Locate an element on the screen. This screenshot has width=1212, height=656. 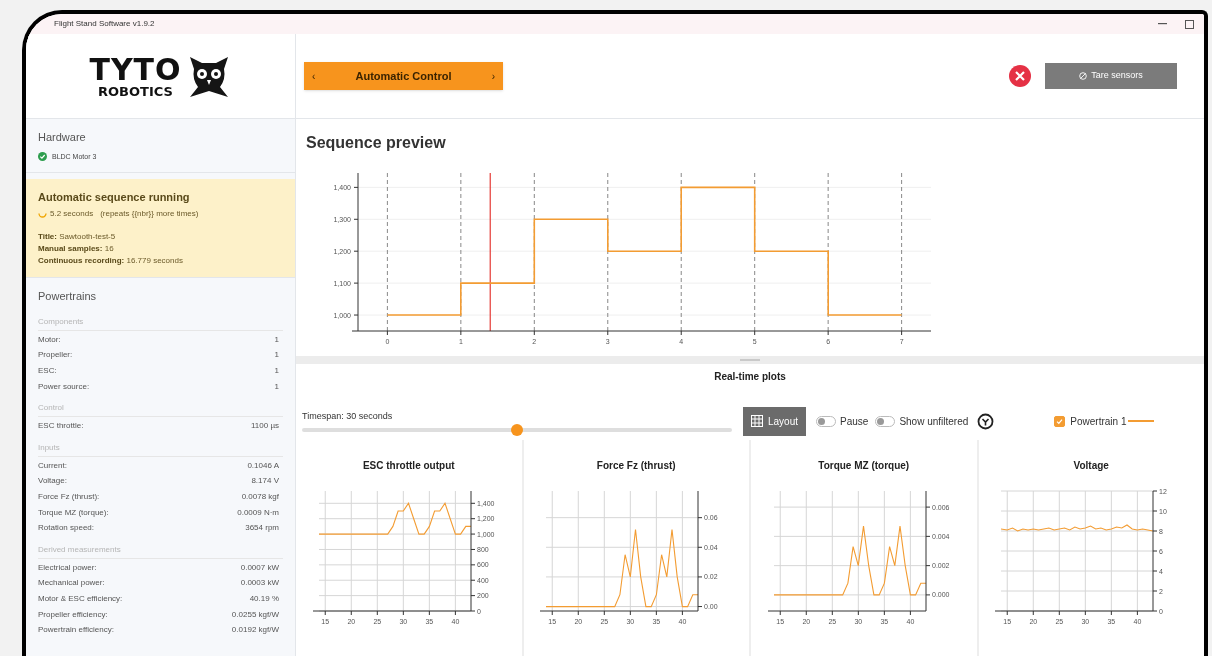
group-title: Inputs is located at coordinates (160, 449).